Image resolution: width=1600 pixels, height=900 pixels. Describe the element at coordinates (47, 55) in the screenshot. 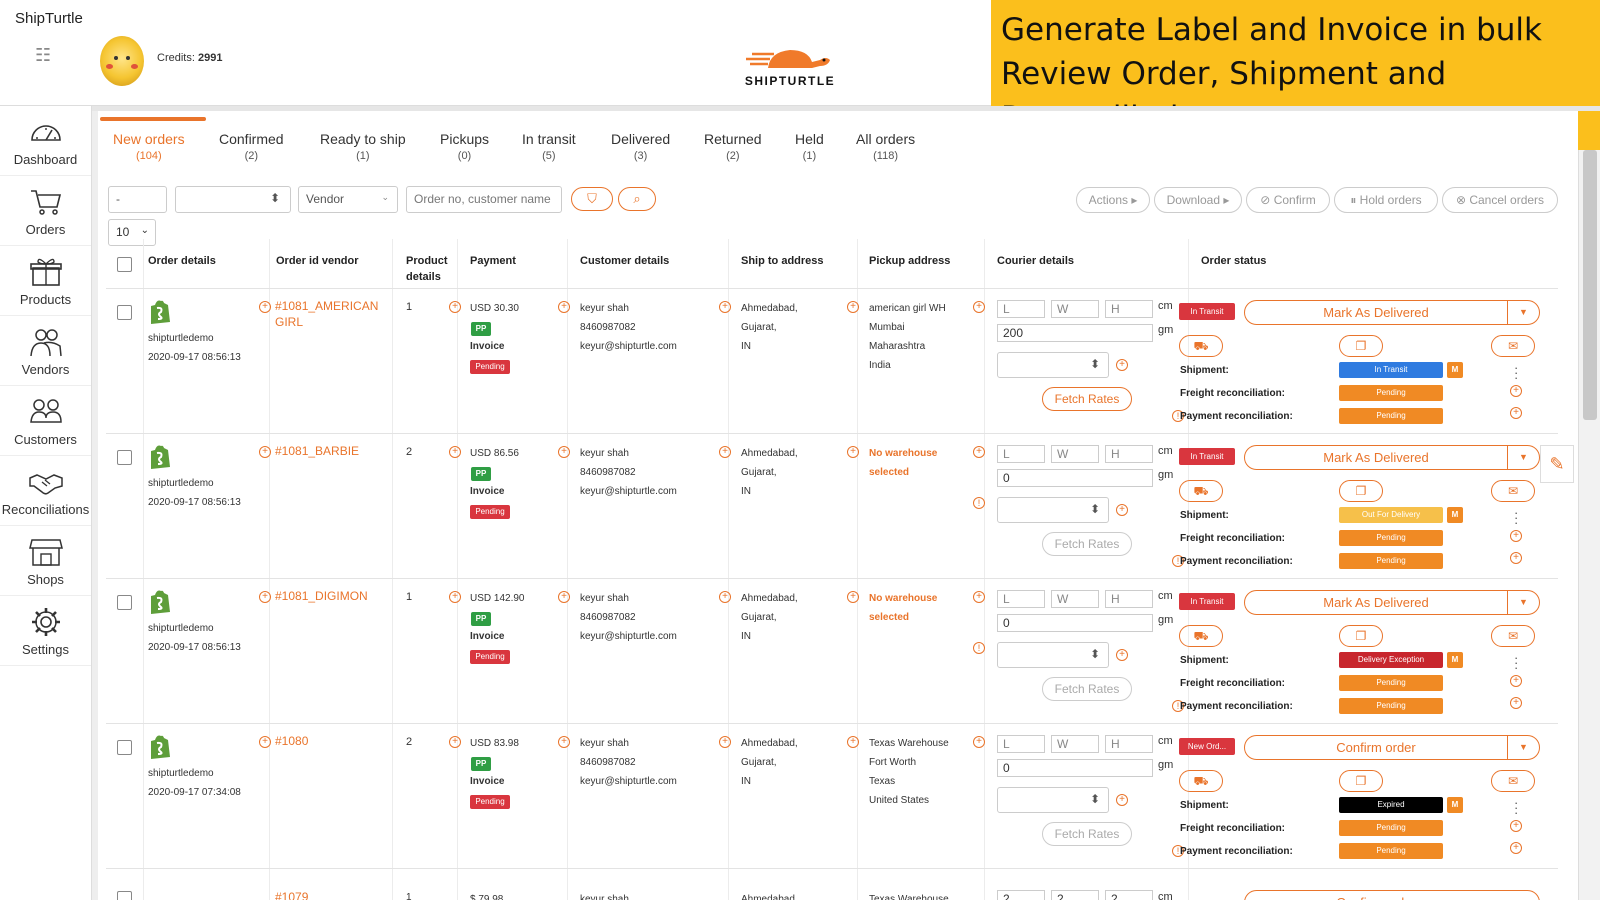

I see `menu-toggle-icon: ☷` at that location.